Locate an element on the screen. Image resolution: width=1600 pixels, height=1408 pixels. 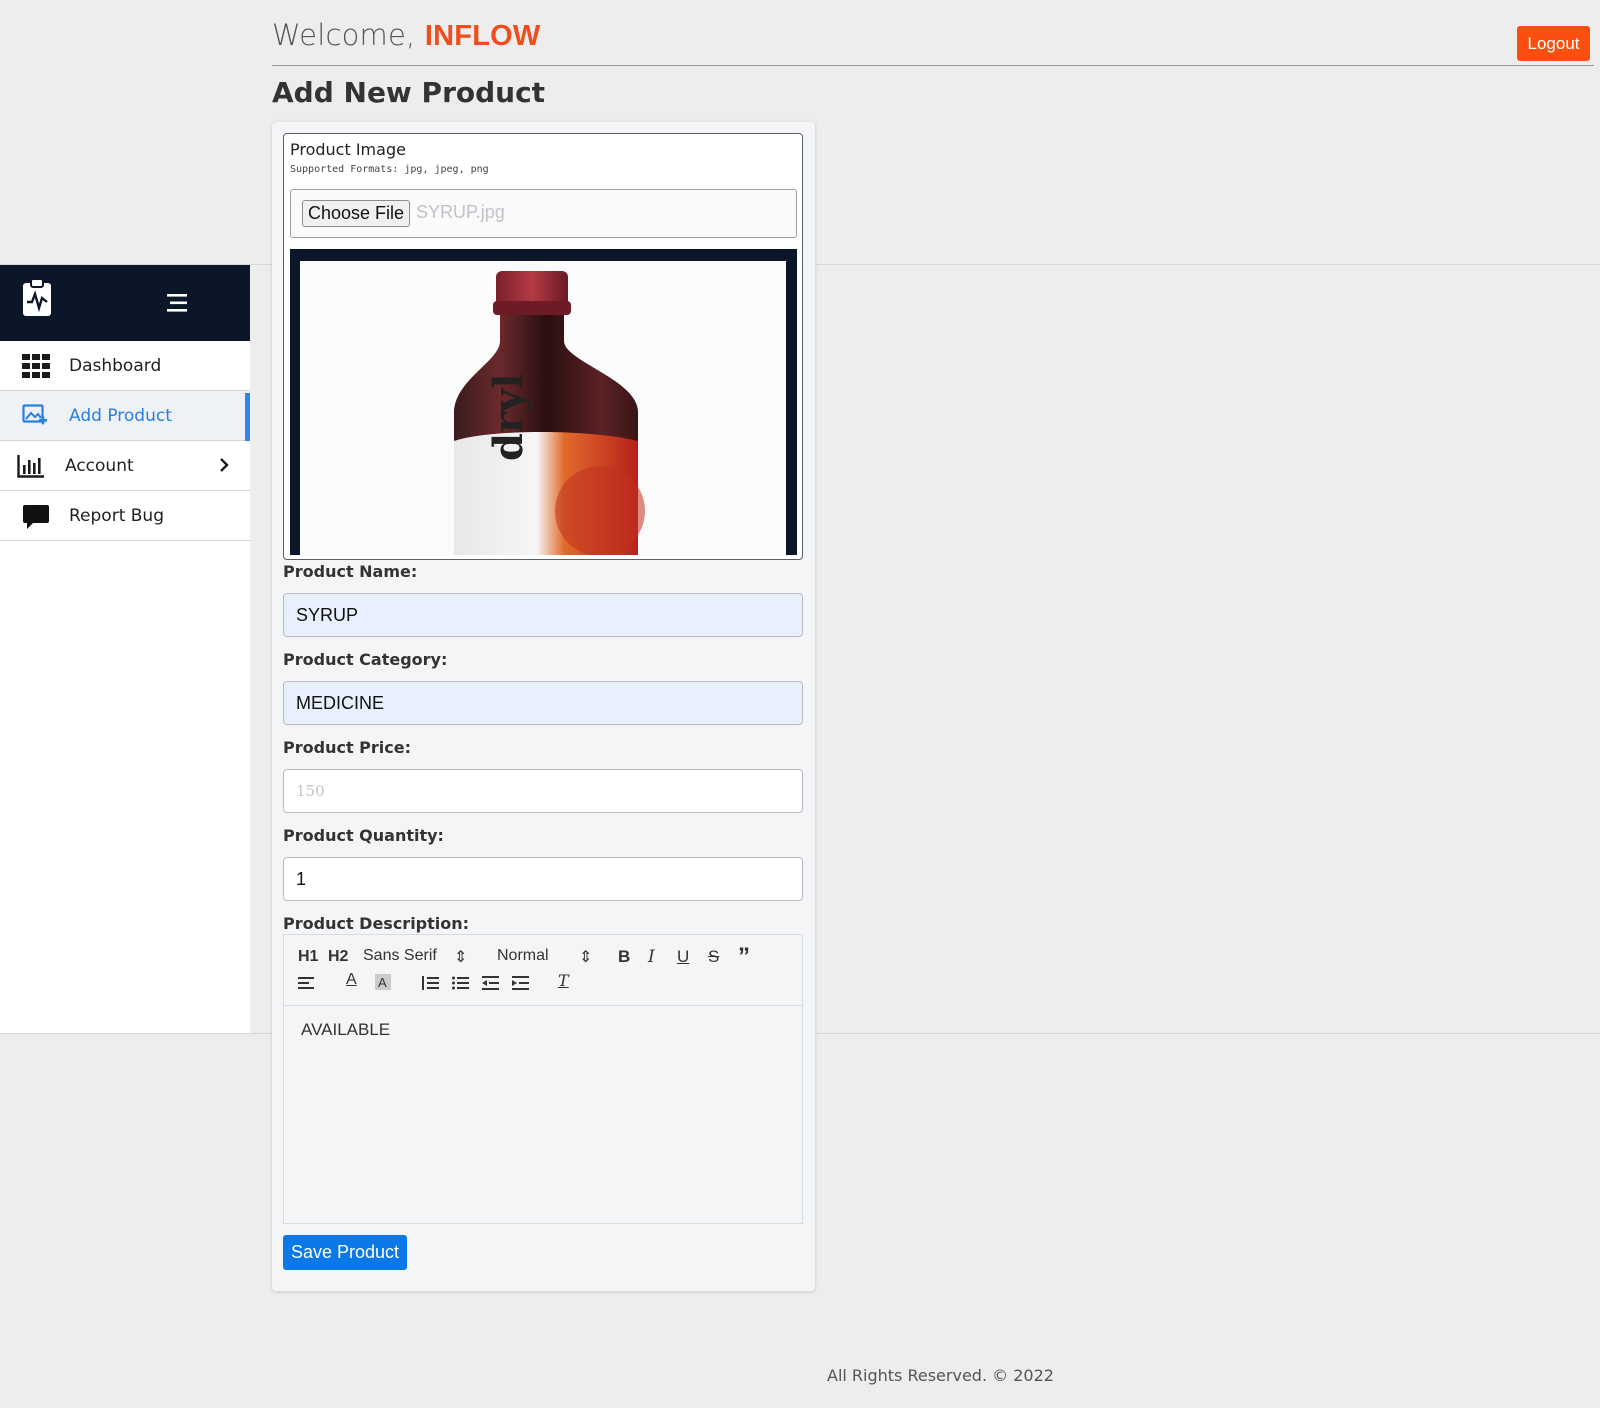
clear-format-icon: T is located at coordinates (563, 980).